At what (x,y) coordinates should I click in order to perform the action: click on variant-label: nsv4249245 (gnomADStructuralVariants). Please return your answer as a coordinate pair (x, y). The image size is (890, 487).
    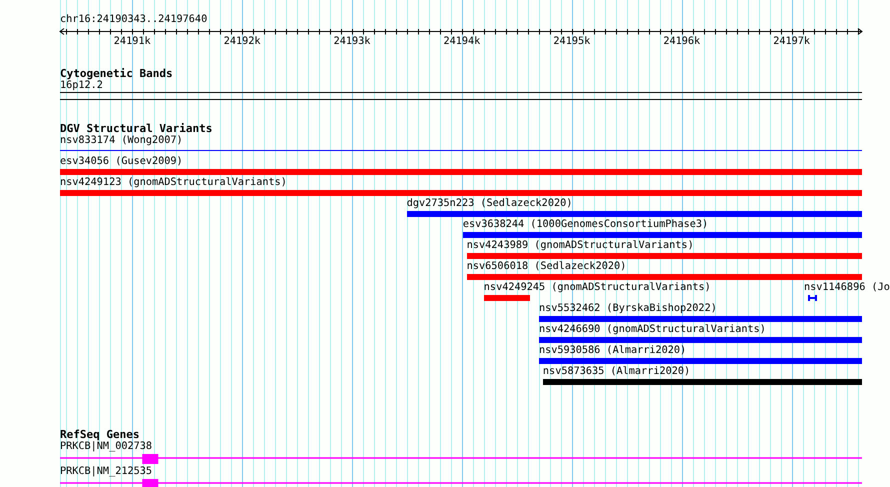
    Looking at the image, I should click on (597, 288).